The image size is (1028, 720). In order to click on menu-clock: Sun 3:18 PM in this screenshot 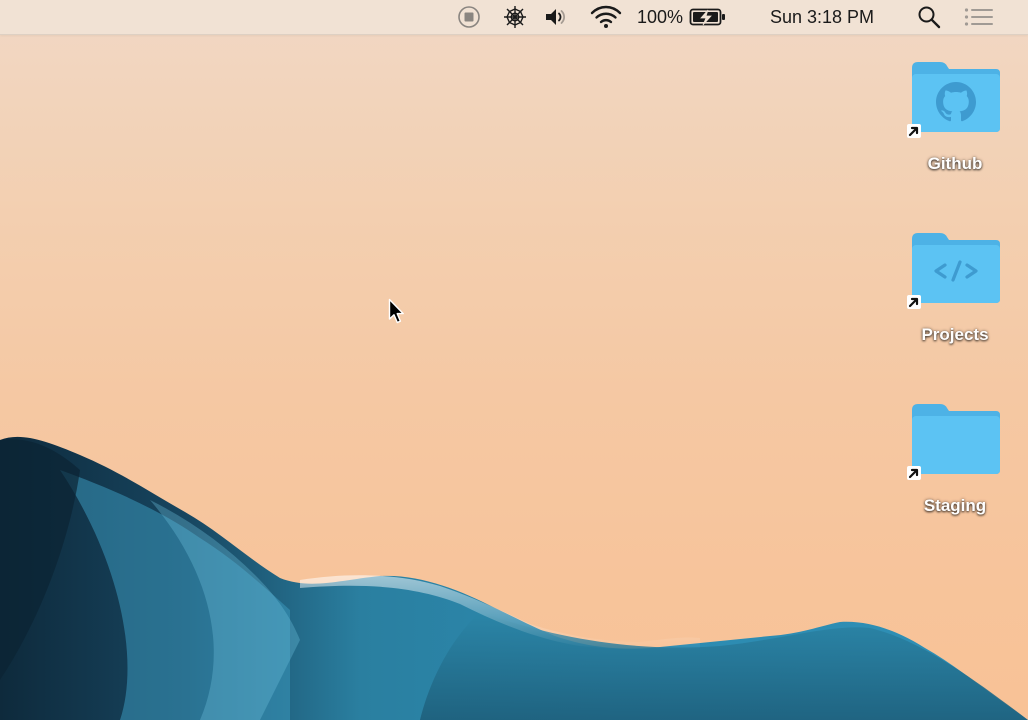, I will do `click(822, 17)`.